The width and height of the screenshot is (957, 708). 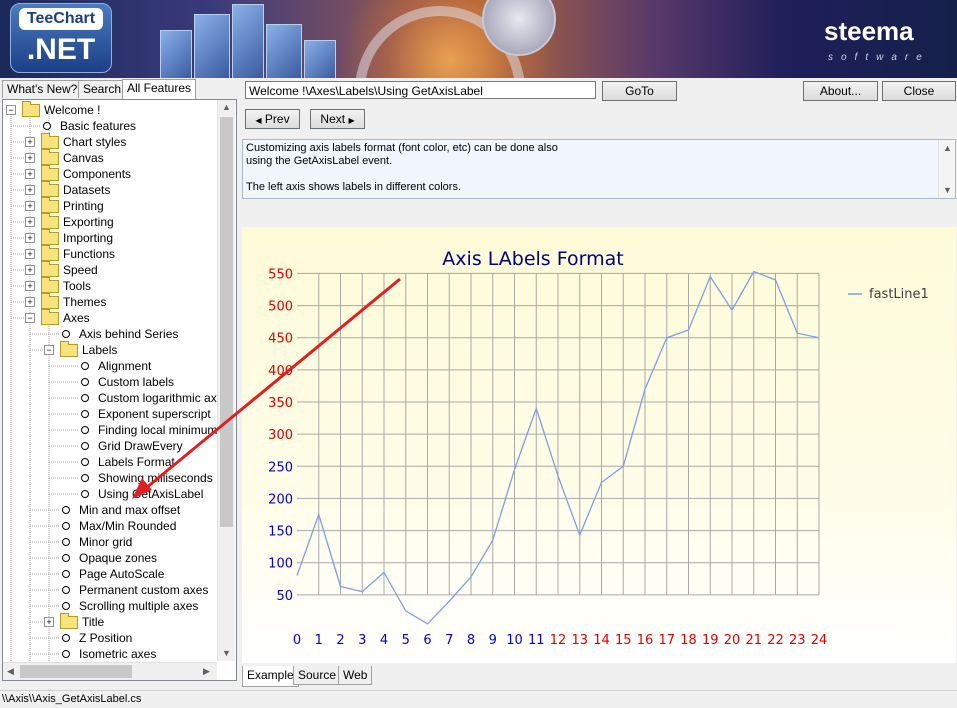 I want to click on tree-horizontal-scrollbar: ◀ ▶, so click(x=110, y=671).